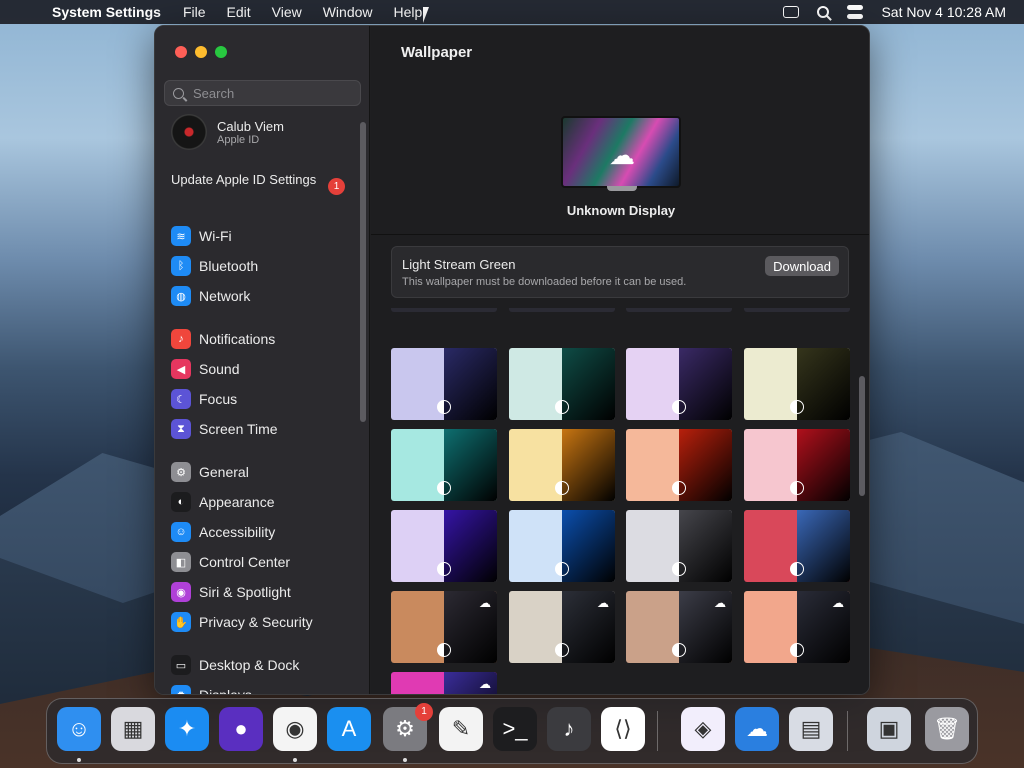 The height and width of the screenshot is (768, 1024). I want to click on gear-icon: ⚙, so click(181, 472).